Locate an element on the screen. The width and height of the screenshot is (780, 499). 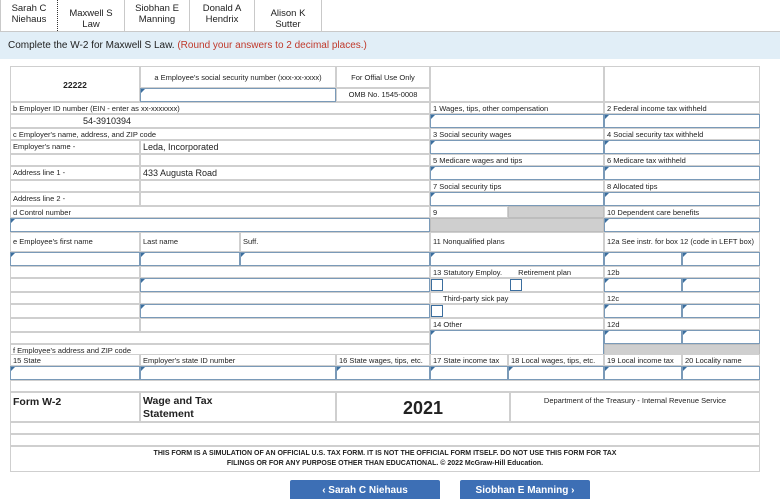
box10-label: 10 Dependent care benefits is located at coordinates (682, 212).